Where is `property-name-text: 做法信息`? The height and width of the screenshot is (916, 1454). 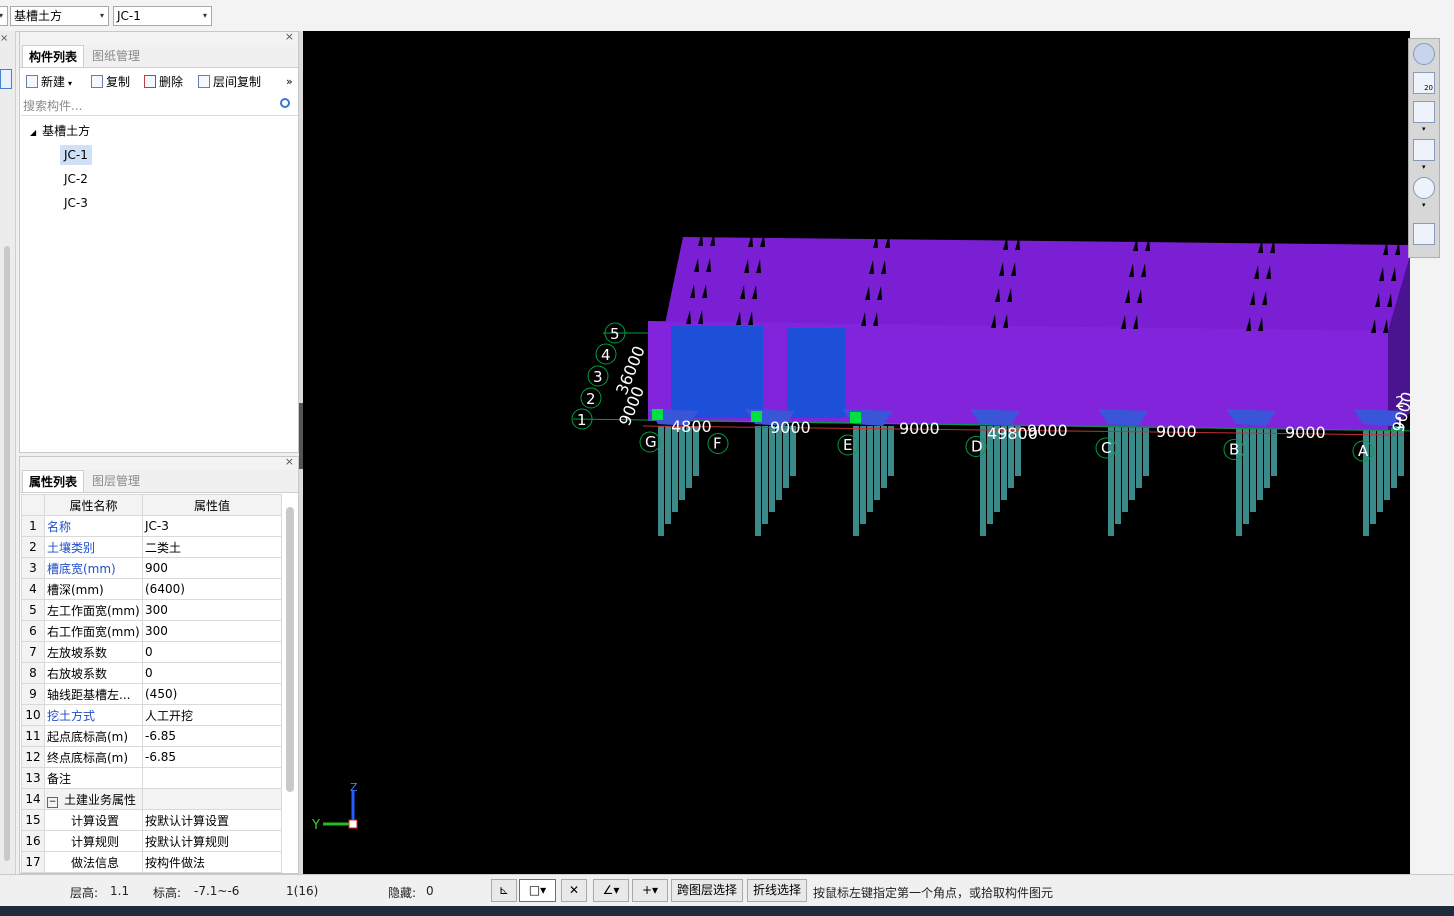
property-name-text: 做法信息 is located at coordinates (95, 862).